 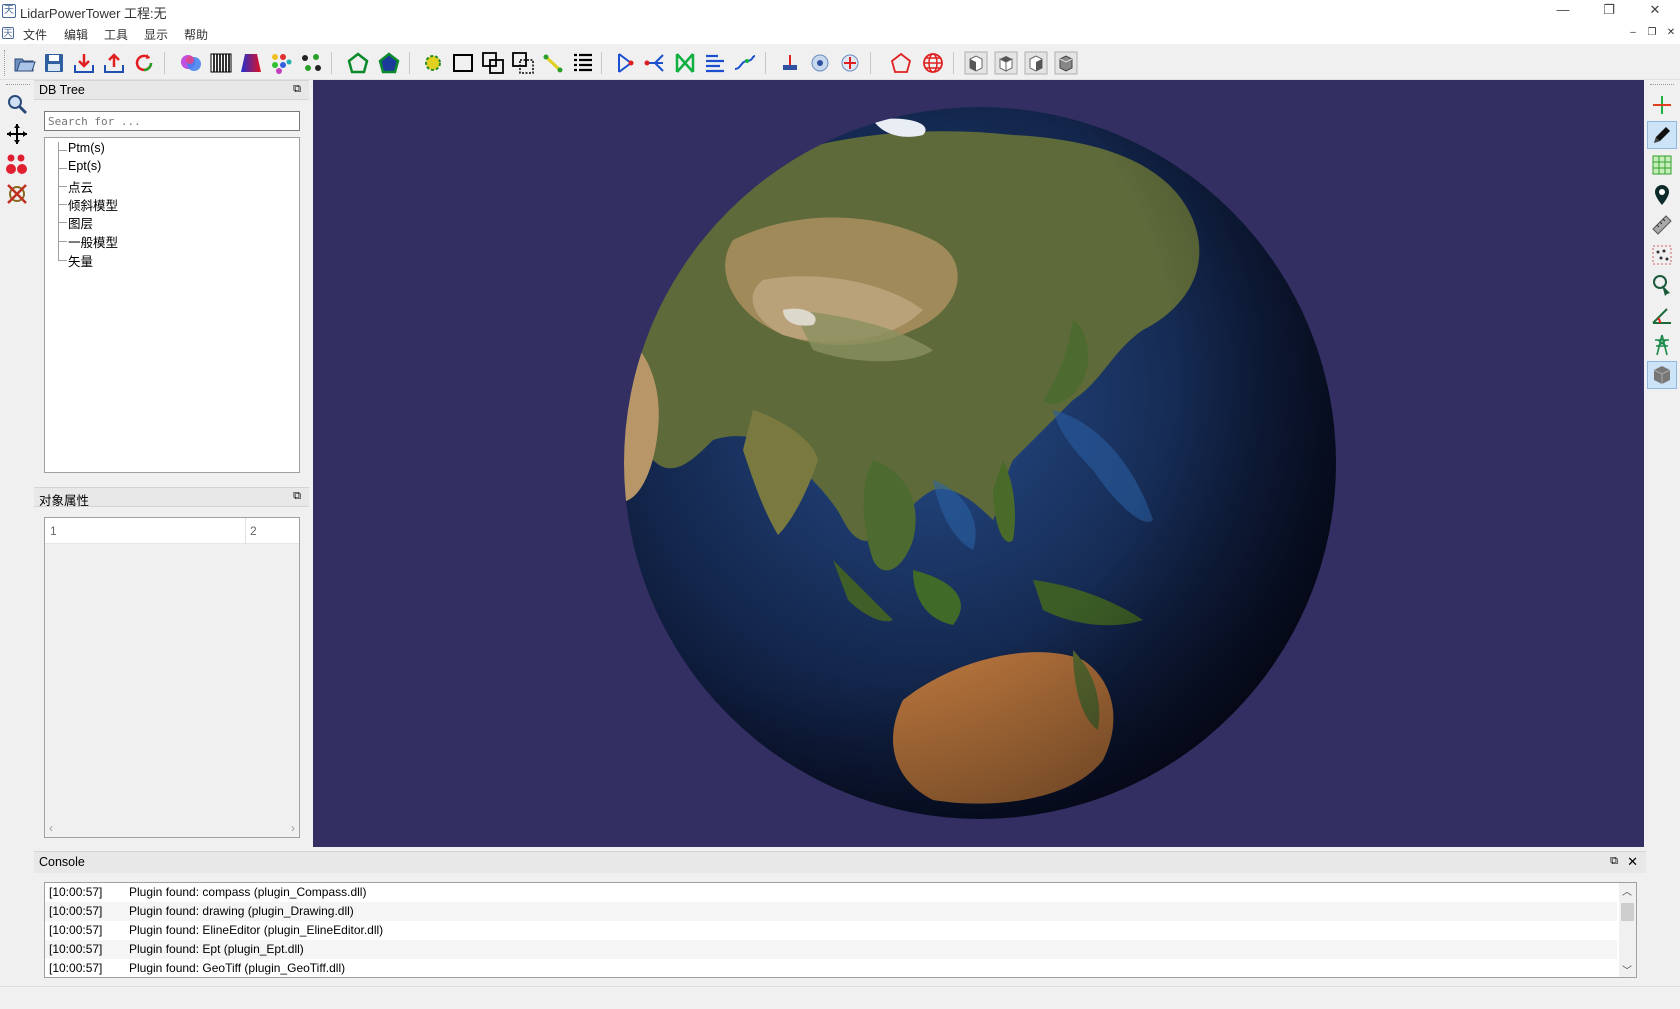 What do you see at coordinates (1563, 11) in the screenshot?
I see `minimize-button: —` at bounding box center [1563, 11].